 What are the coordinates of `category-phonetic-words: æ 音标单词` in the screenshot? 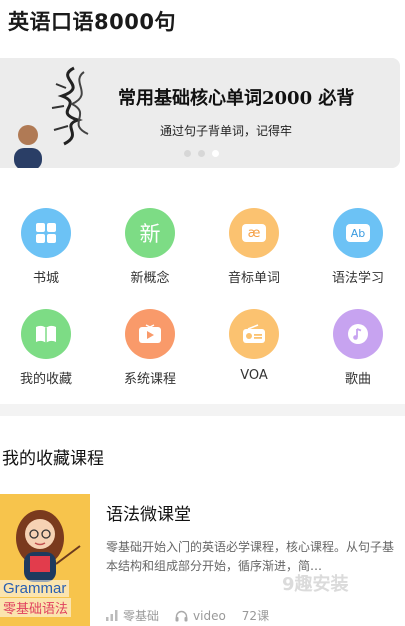 It's located at (254, 247).